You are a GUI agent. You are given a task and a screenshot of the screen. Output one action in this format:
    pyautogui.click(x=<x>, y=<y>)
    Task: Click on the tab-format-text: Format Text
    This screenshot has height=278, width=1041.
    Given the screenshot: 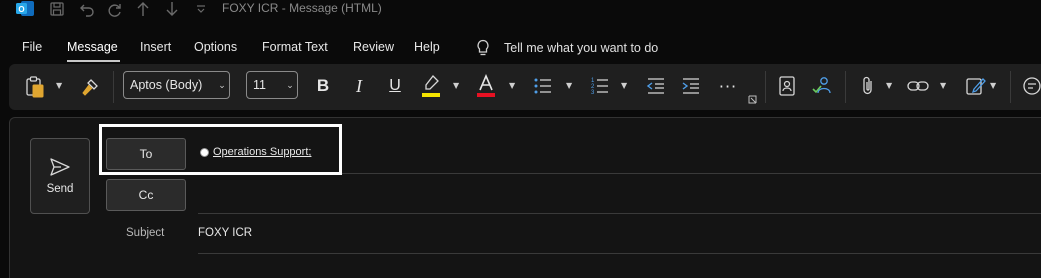 What is the action you would take?
    pyautogui.click(x=295, y=47)
    